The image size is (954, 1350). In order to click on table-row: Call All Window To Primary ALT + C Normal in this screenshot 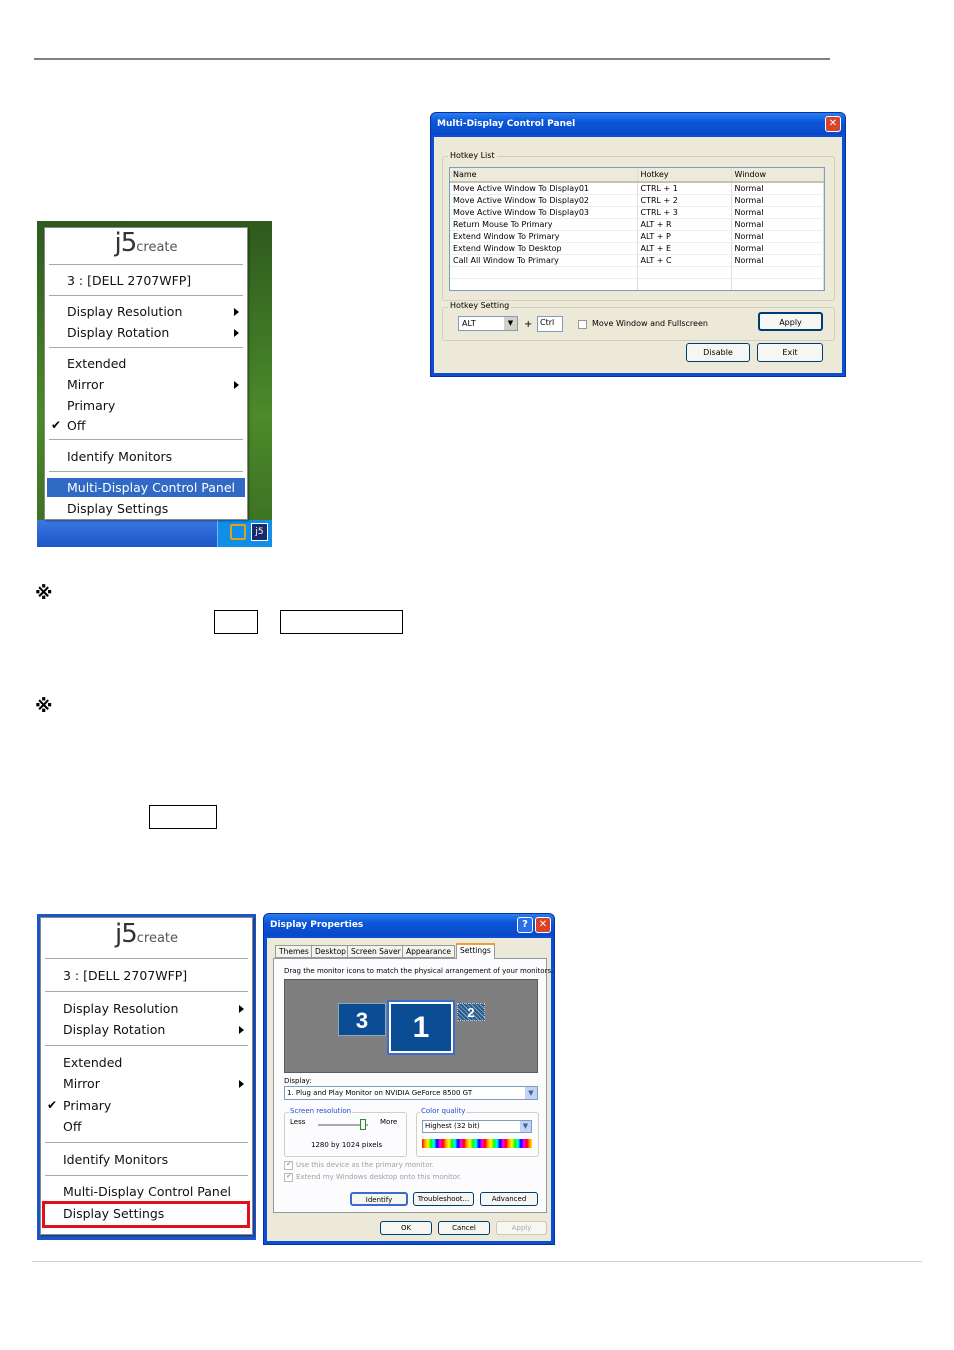, I will do `click(637, 260)`.